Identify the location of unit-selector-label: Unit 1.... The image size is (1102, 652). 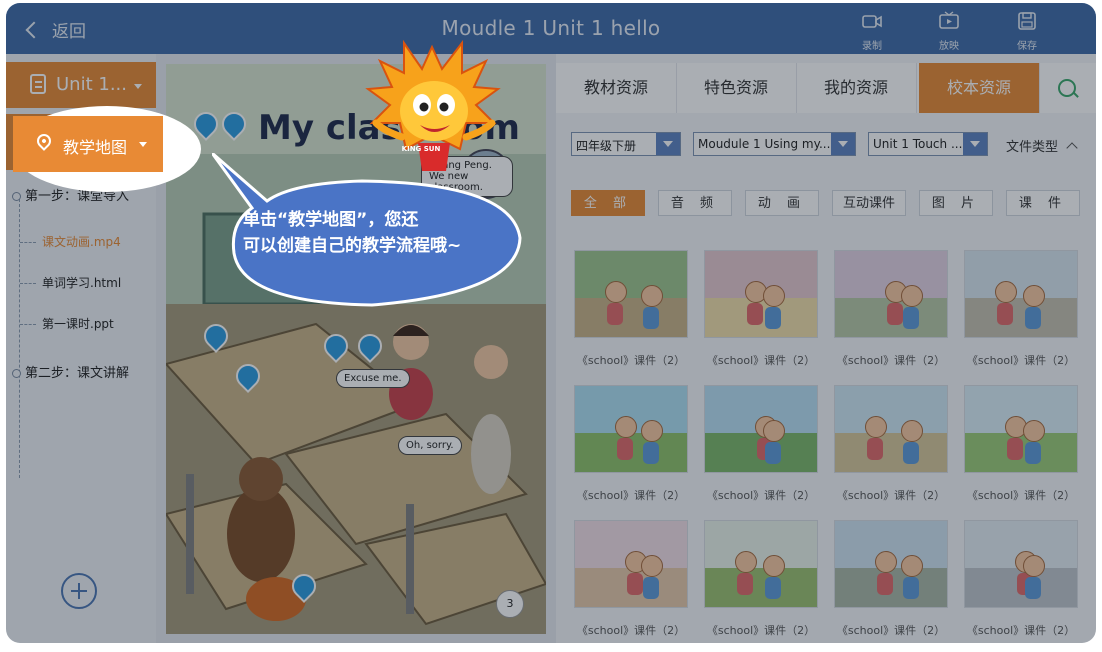
(91, 84).